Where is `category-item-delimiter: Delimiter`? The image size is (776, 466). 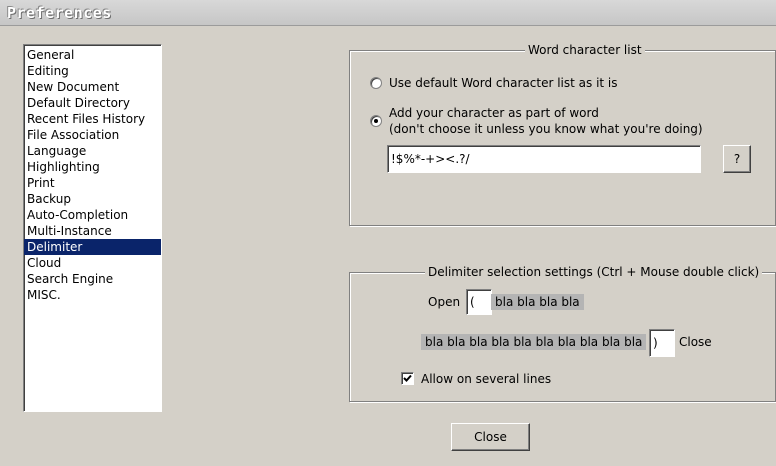 category-item-delimiter: Delimiter is located at coordinates (92, 247).